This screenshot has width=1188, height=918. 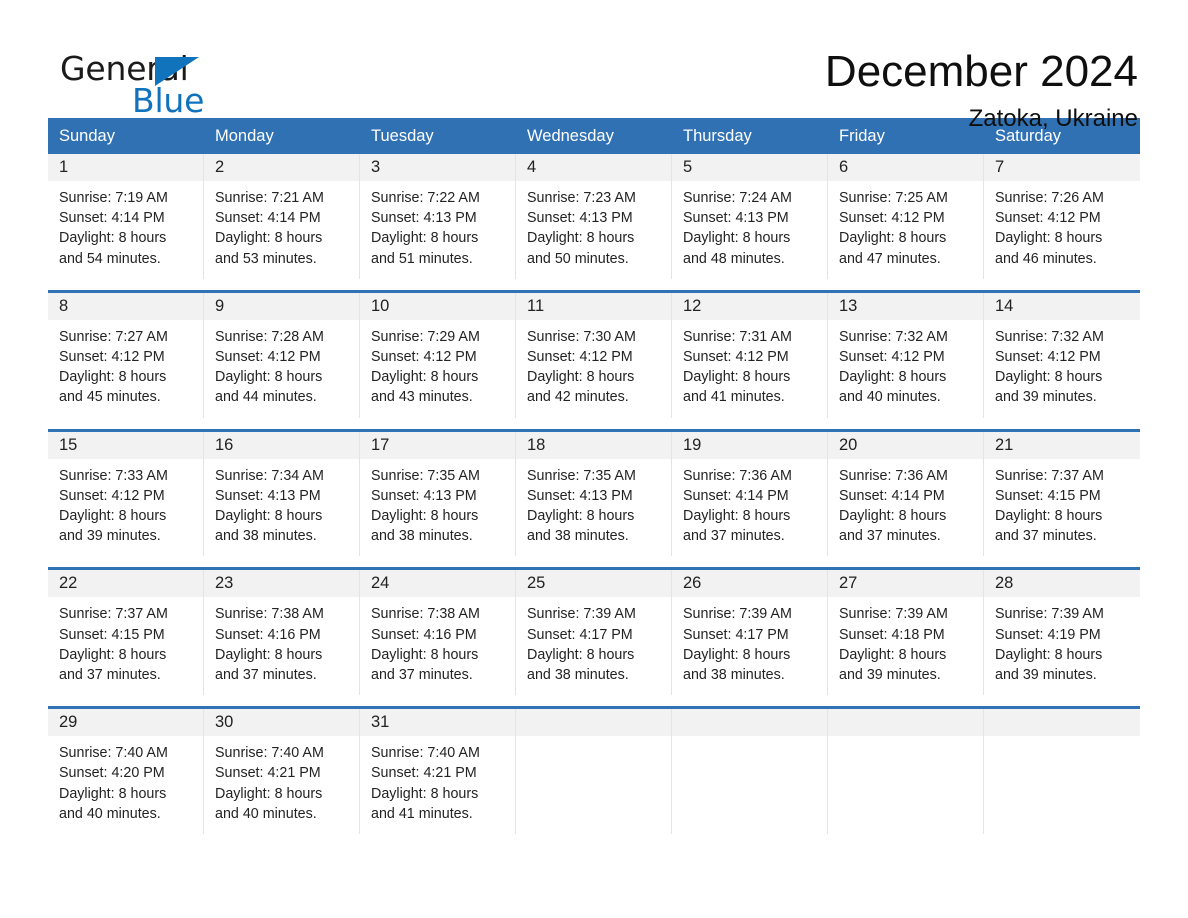 What do you see at coordinates (168, 100) in the screenshot?
I see `logo-text-blue: Blue` at bounding box center [168, 100].